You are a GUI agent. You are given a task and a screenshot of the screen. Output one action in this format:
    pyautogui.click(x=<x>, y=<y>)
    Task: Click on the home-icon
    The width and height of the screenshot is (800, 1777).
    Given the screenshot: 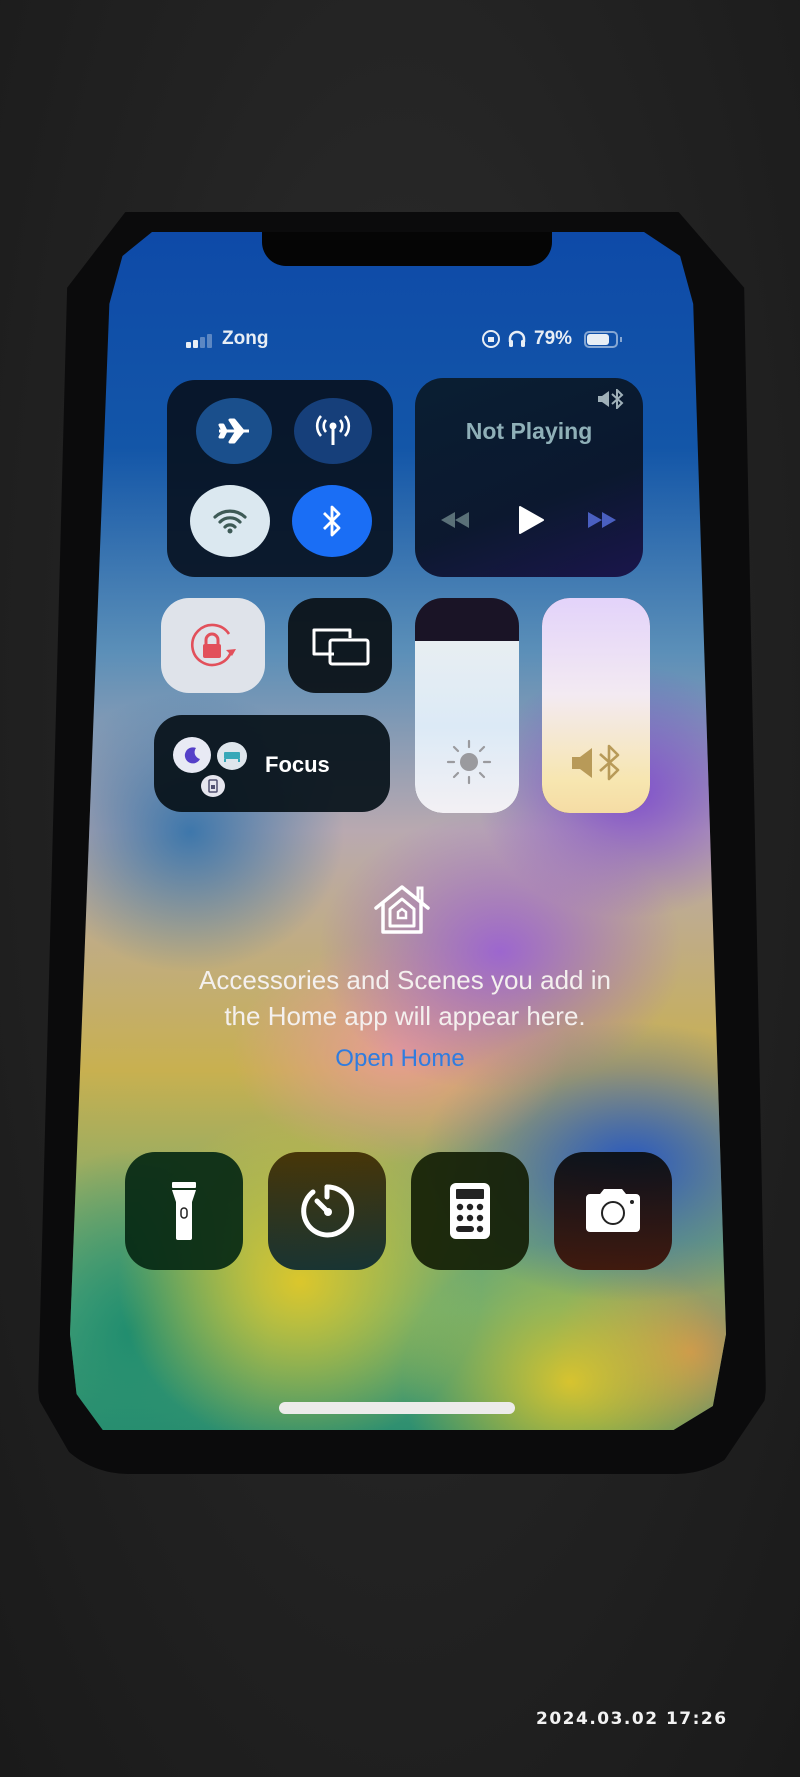 What is the action you would take?
    pyautogui.click(x=402, y=909)
    